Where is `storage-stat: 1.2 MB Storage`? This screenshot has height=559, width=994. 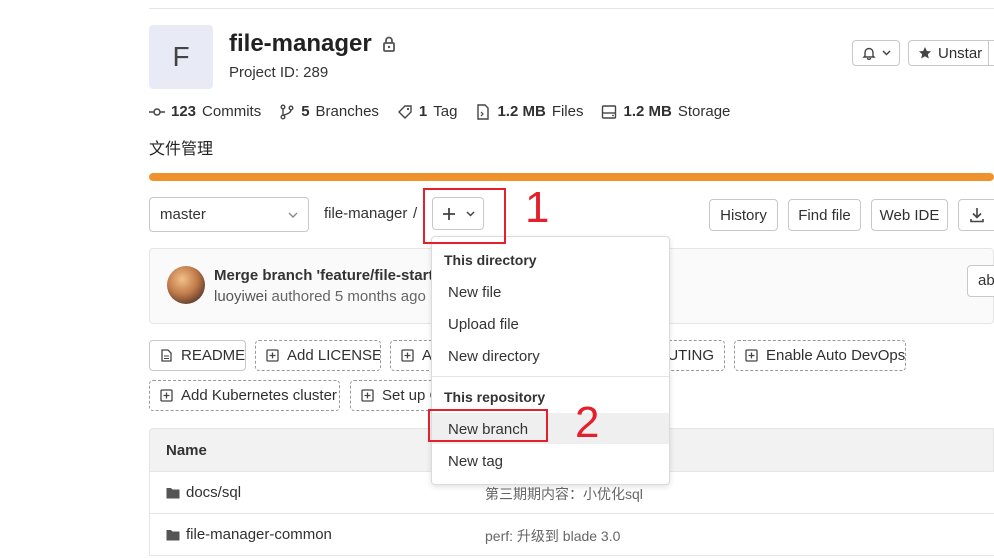
storage-stat: 1.2 MB Storage is located at coordinates (665, 111).